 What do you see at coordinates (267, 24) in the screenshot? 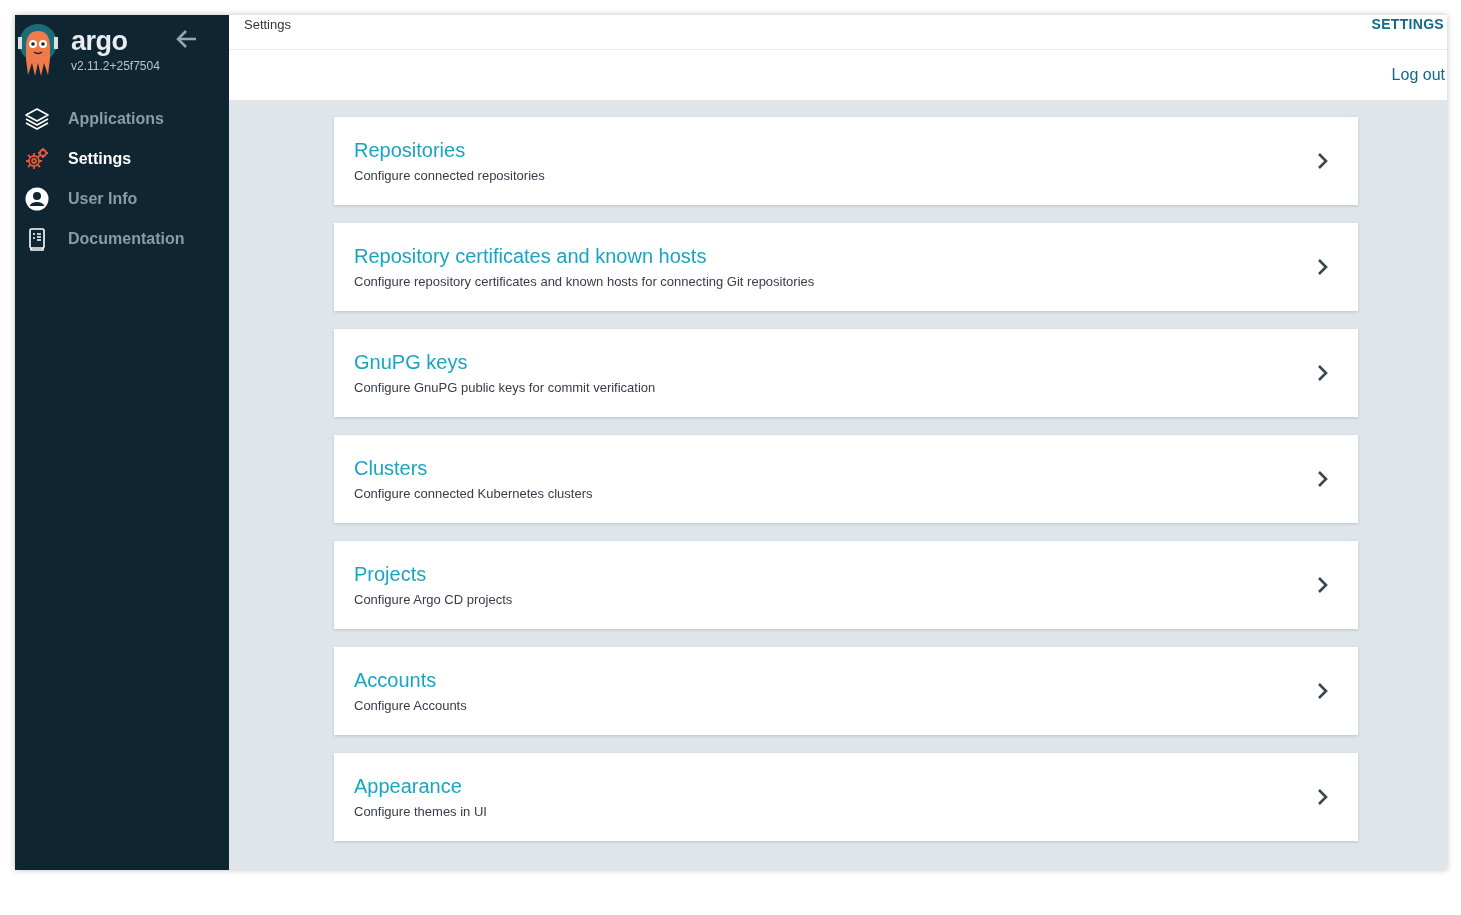
I see `breadcrumb: Settings` at bounding box center [267, 24].